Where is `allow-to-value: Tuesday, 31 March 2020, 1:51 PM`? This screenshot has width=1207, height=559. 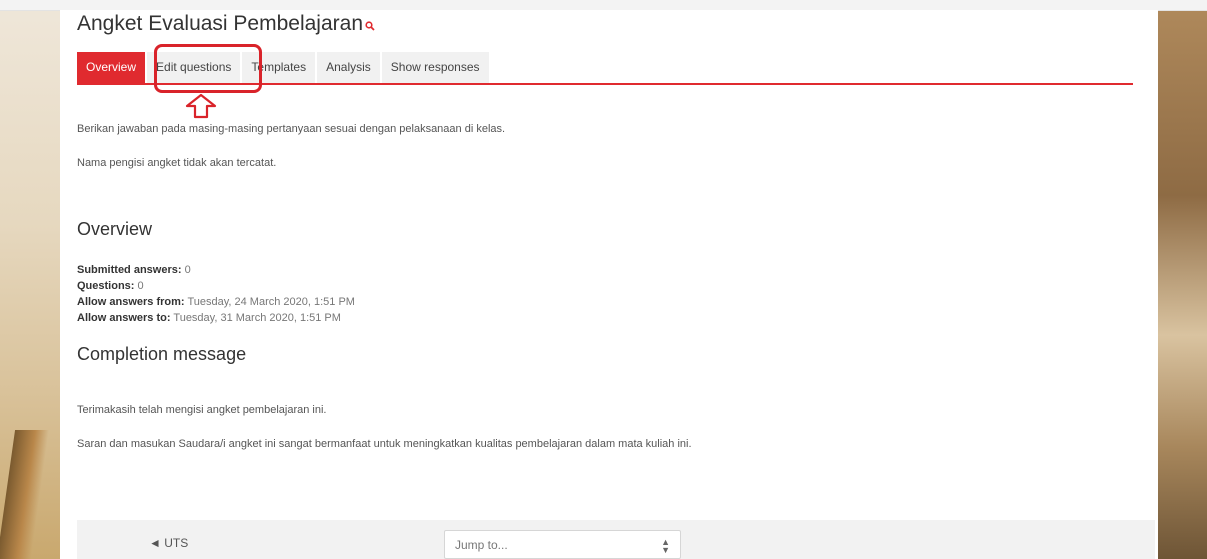
allow-to-value: Tuesday, 31 March 2020, 1:51 PM is located at coordinates (257, 318).